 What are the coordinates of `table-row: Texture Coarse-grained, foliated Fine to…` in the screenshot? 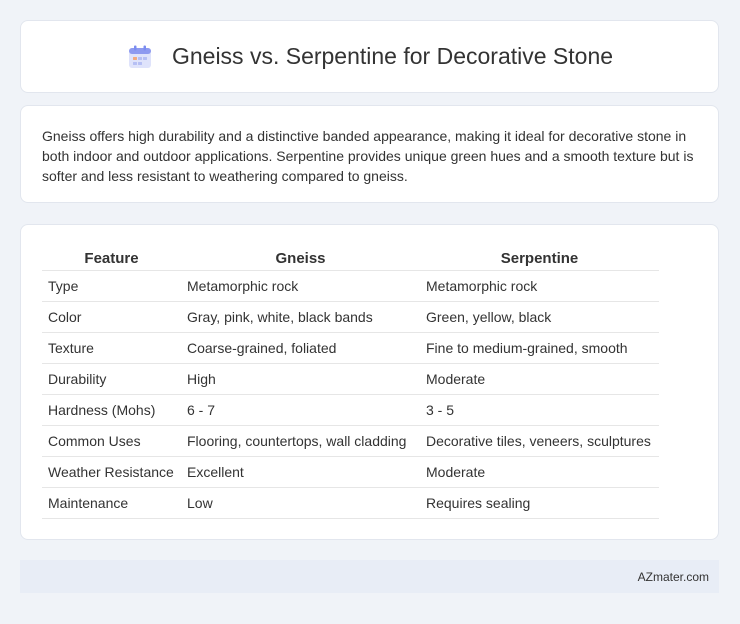 It's located at (350, 348).